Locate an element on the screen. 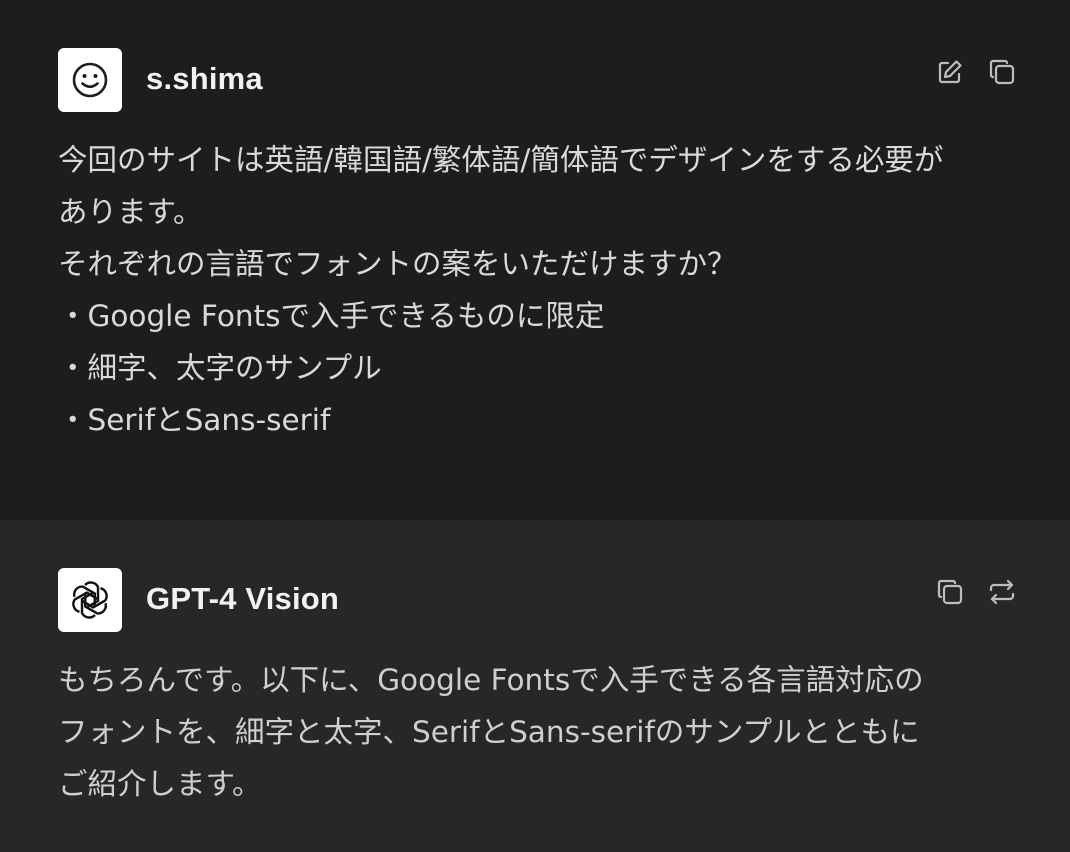 The image size is (1070, 852). edit-button is located at coordinates (950, 72).